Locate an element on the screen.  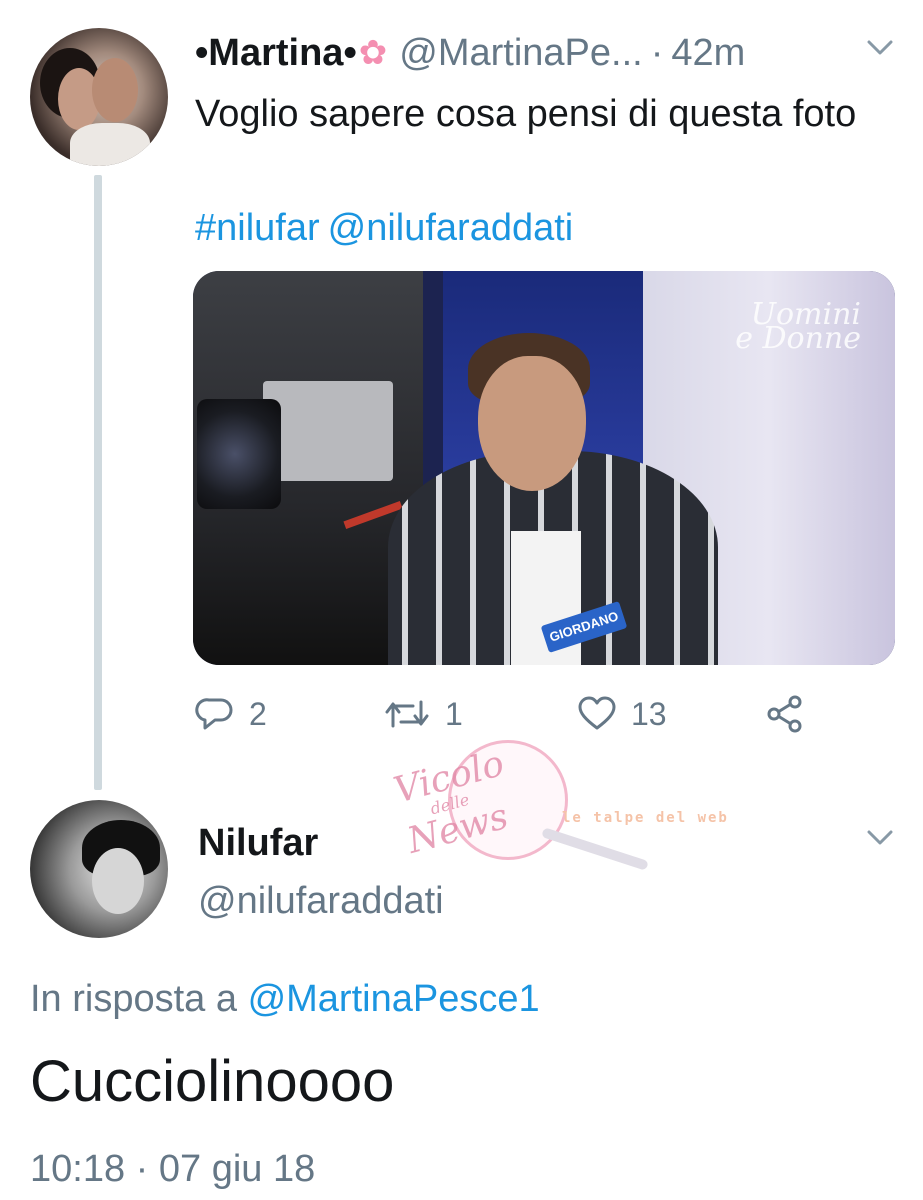
like-button: 13 is located at coordinates (622, 714).